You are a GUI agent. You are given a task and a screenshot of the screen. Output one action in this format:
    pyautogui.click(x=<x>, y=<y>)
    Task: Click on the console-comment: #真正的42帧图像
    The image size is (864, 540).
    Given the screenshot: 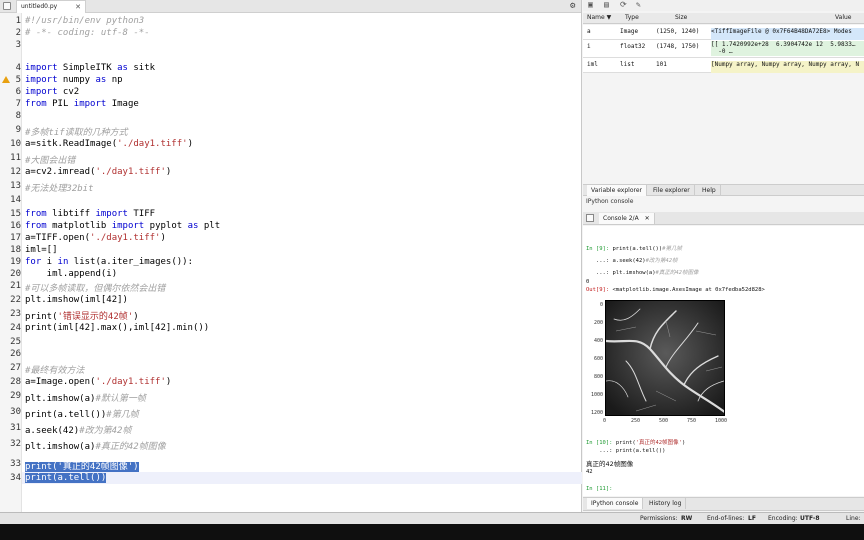 What is the action you would take?
    pyautogui.click(x=677, y=273)
    